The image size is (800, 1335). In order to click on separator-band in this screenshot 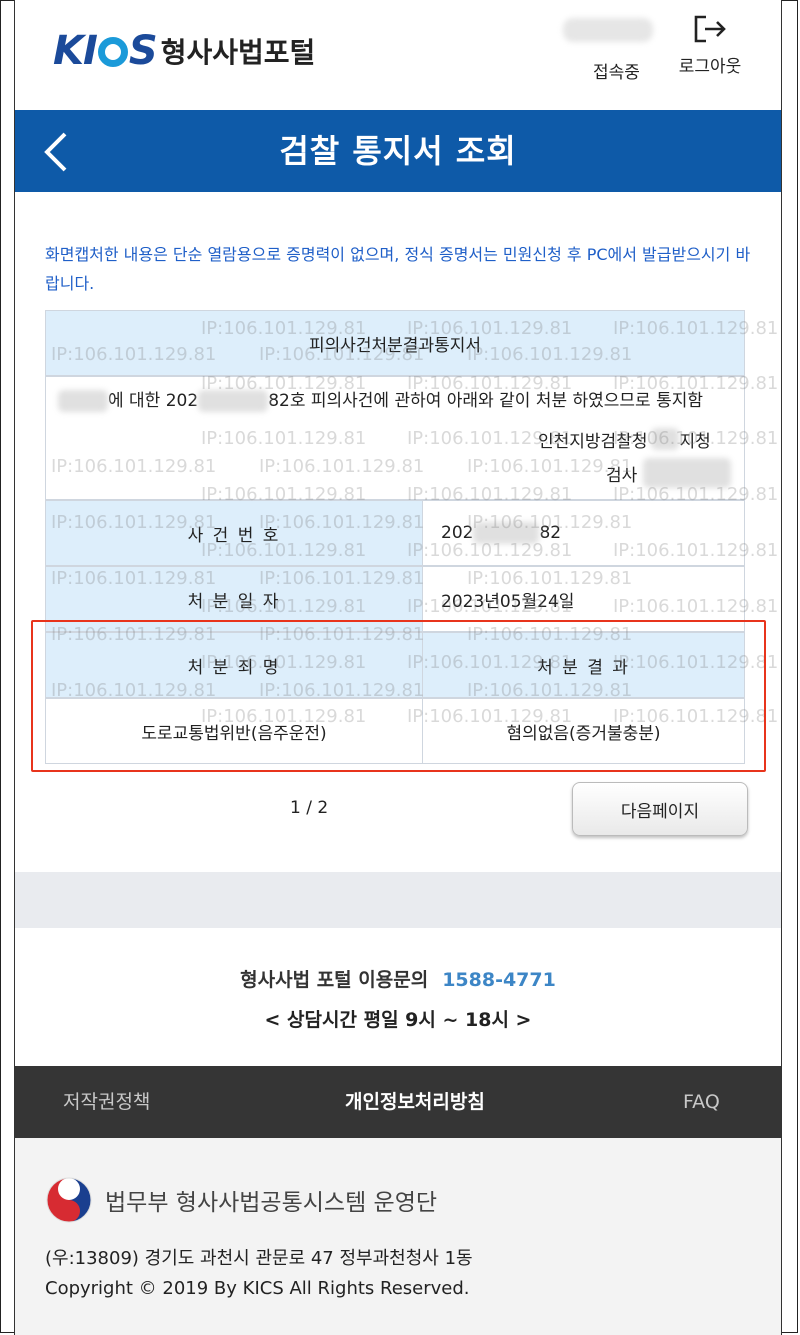, I will do `click(398, 900)`.